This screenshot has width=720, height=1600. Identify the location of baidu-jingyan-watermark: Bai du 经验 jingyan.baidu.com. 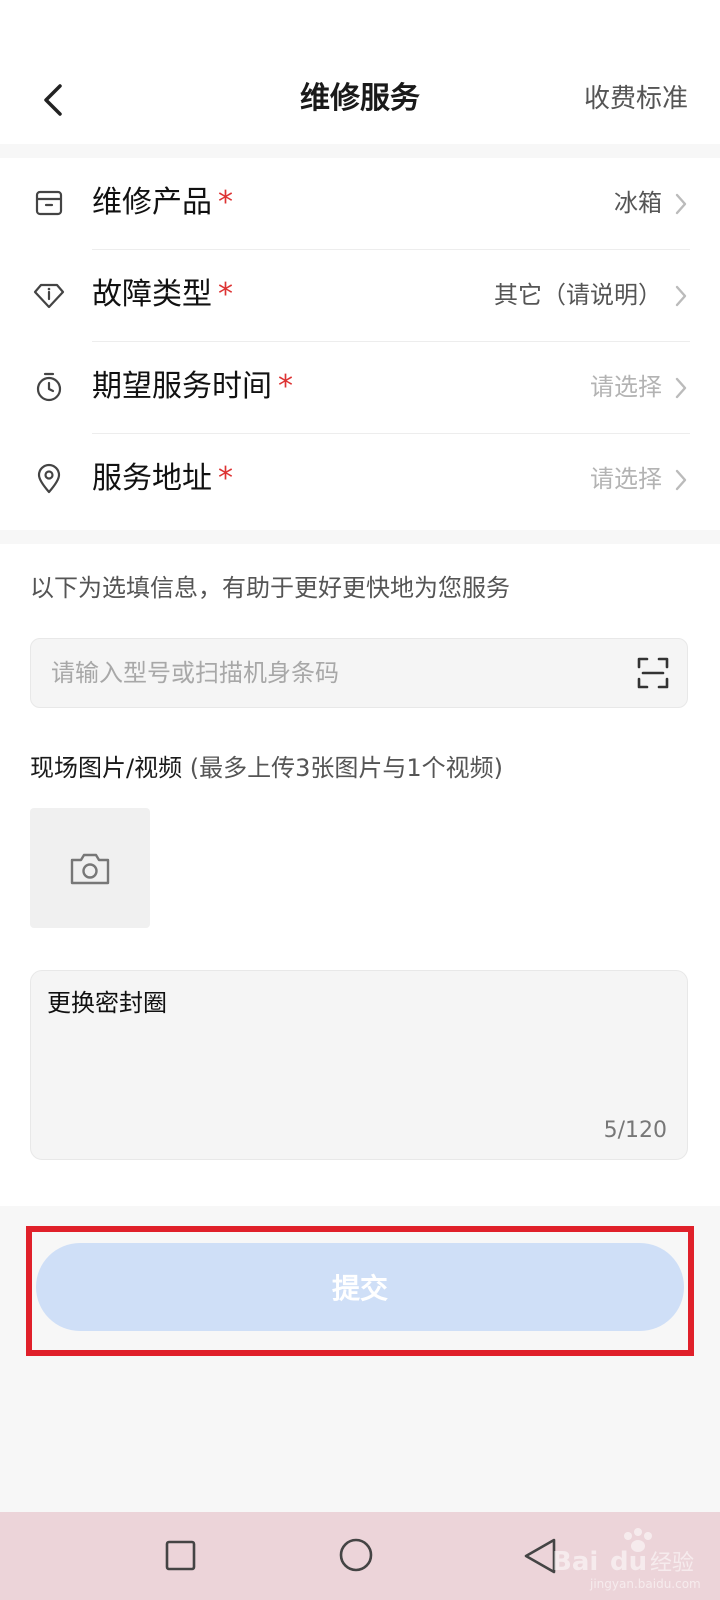
(625, 1561).